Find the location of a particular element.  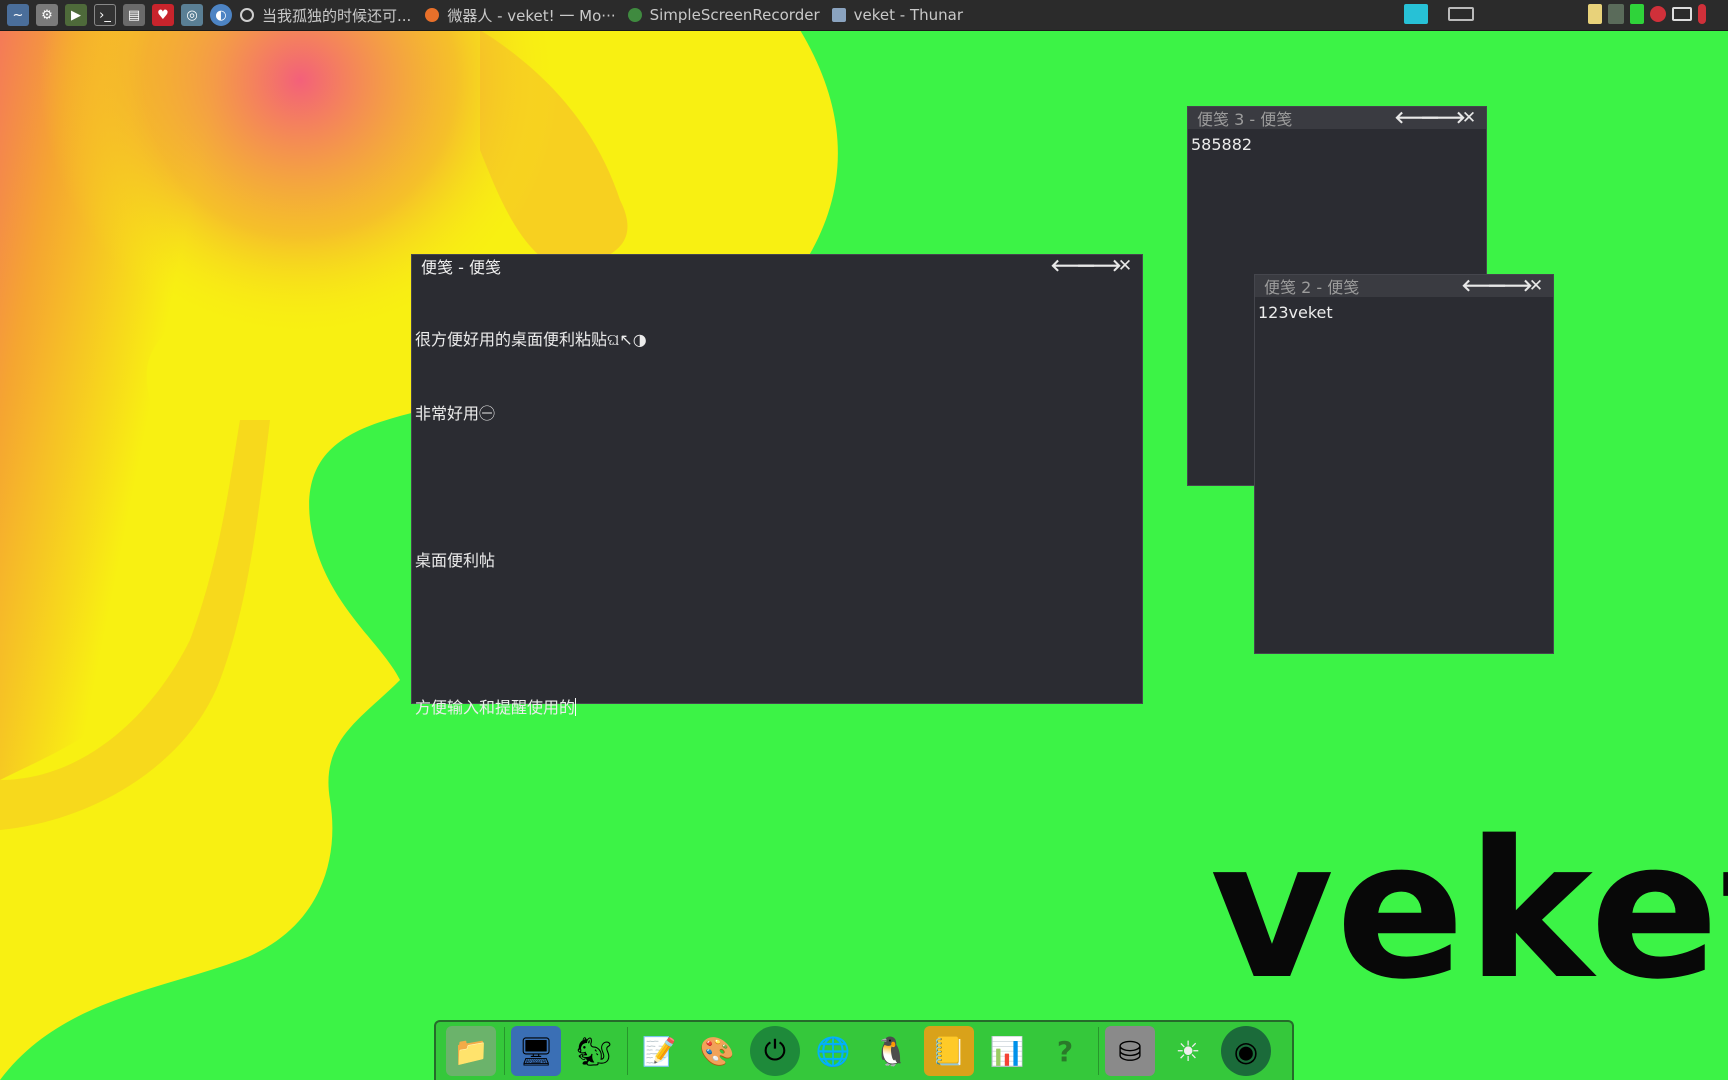

note-text-area: 585882 is located at coordinates (1337, 145).